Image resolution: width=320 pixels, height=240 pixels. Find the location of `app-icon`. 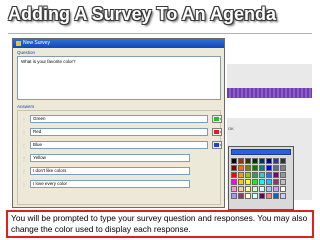

app-icon is located at coordinates (18, 43).